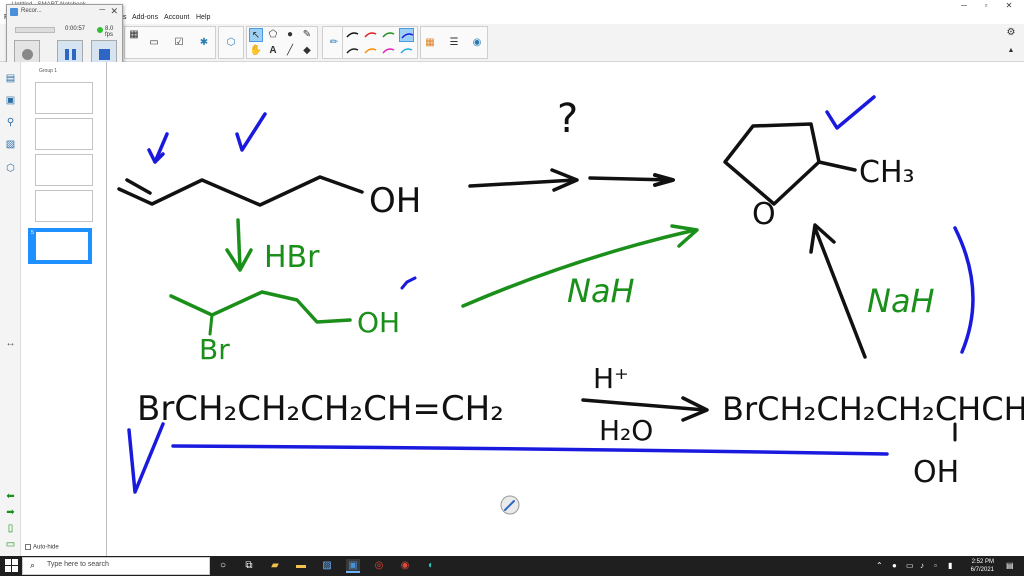  What do you see at coordinates (950, 566) in the screenshot?
I see `tray-battery-icon: ▮` at bounding box center [950, 566].